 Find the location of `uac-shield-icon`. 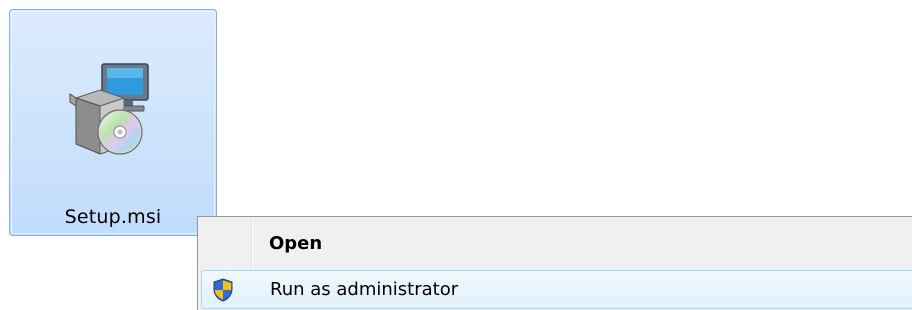

uac-shield-icon is located at coordinates (223, 290).